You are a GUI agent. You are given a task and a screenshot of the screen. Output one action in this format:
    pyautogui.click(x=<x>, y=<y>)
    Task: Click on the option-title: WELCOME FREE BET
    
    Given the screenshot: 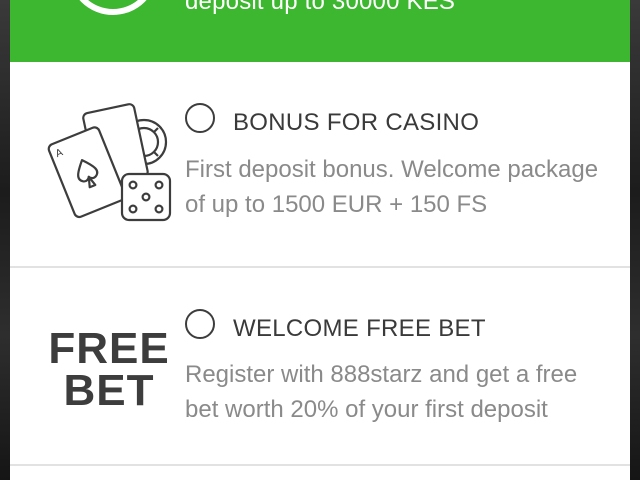 What is the action you would take?
    pyautogui.click(x=359, y=328)
    